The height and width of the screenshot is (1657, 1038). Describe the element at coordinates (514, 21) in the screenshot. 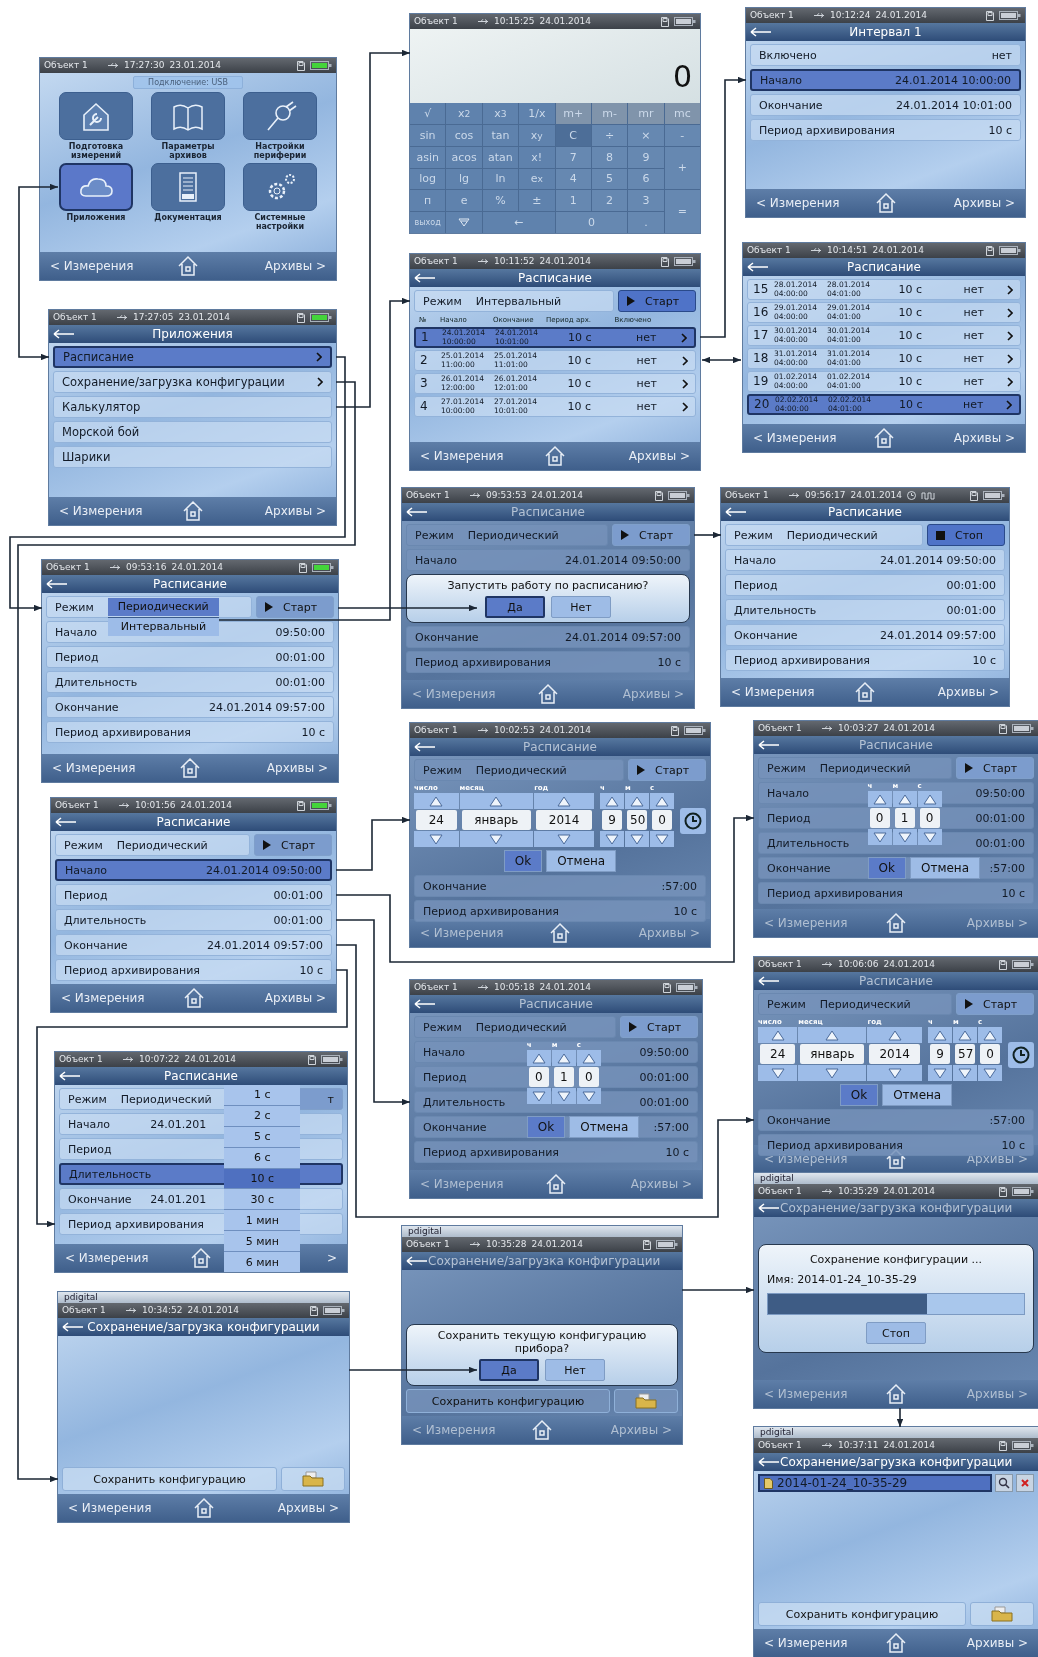

I see `status-time: 10:15:25` at that location.